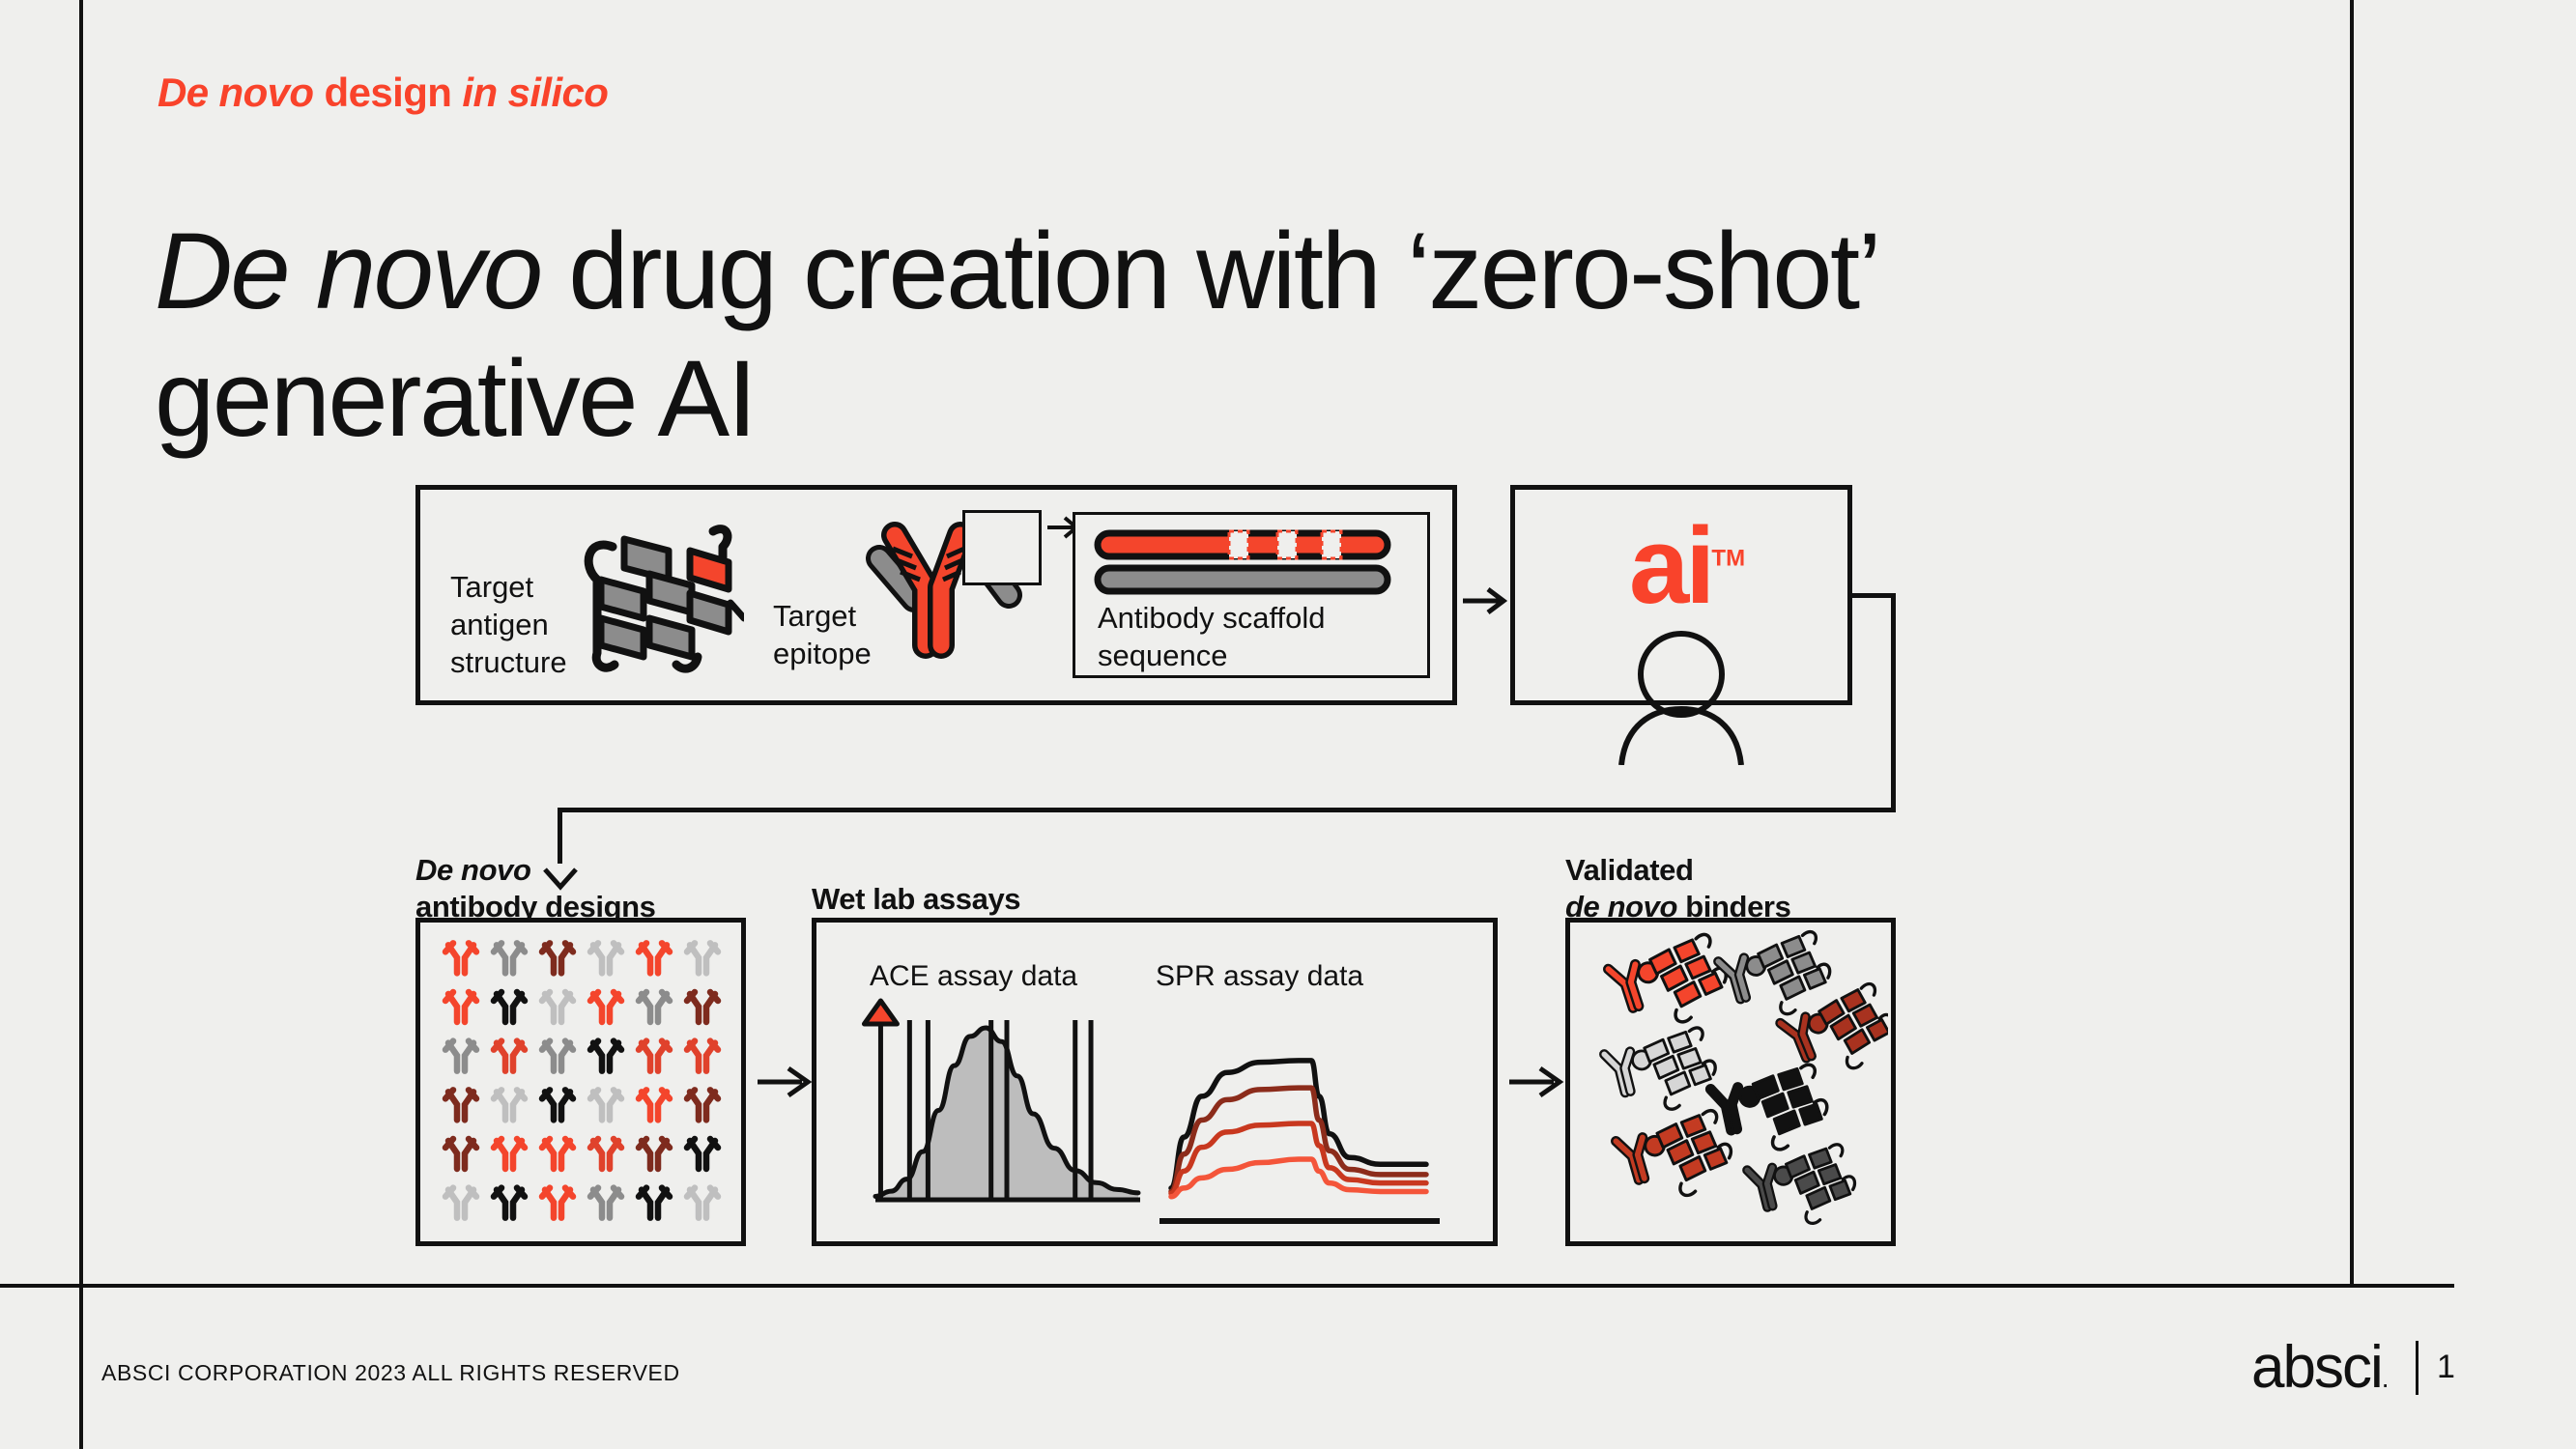  Describe the element at coordinates (1243, 562) in the screenshot. I see `antibody-scaffold-sequence-icon` at that location.